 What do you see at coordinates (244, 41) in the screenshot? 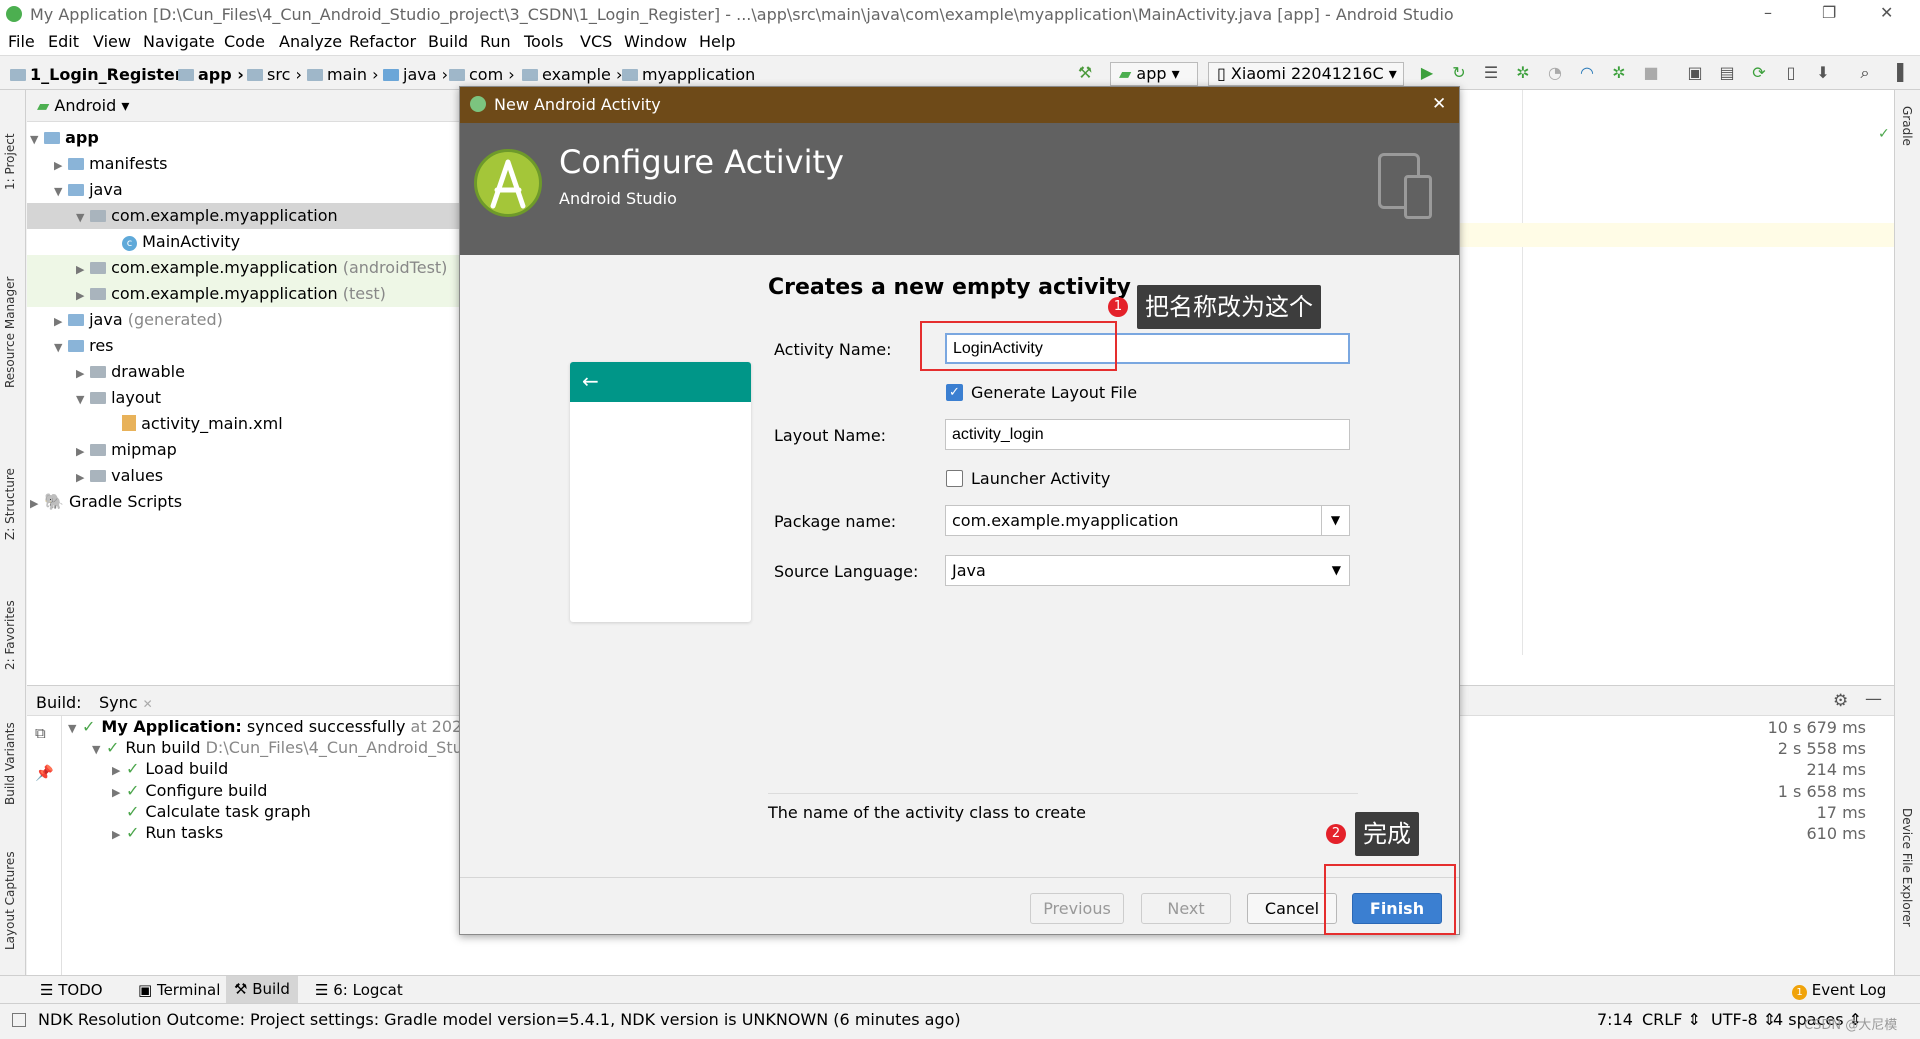
I see `menu-code: Code` at bounding box center [244, 41].